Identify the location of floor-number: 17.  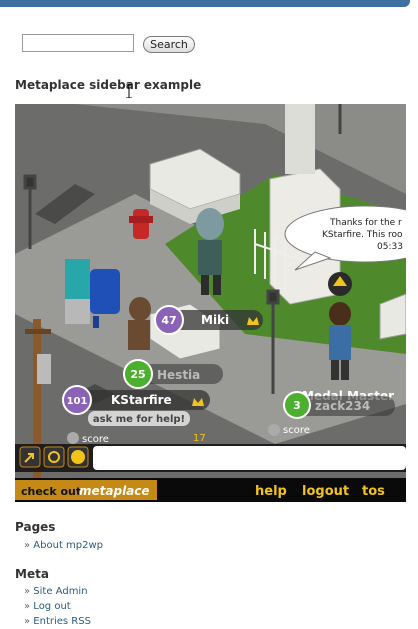
(199, 438).